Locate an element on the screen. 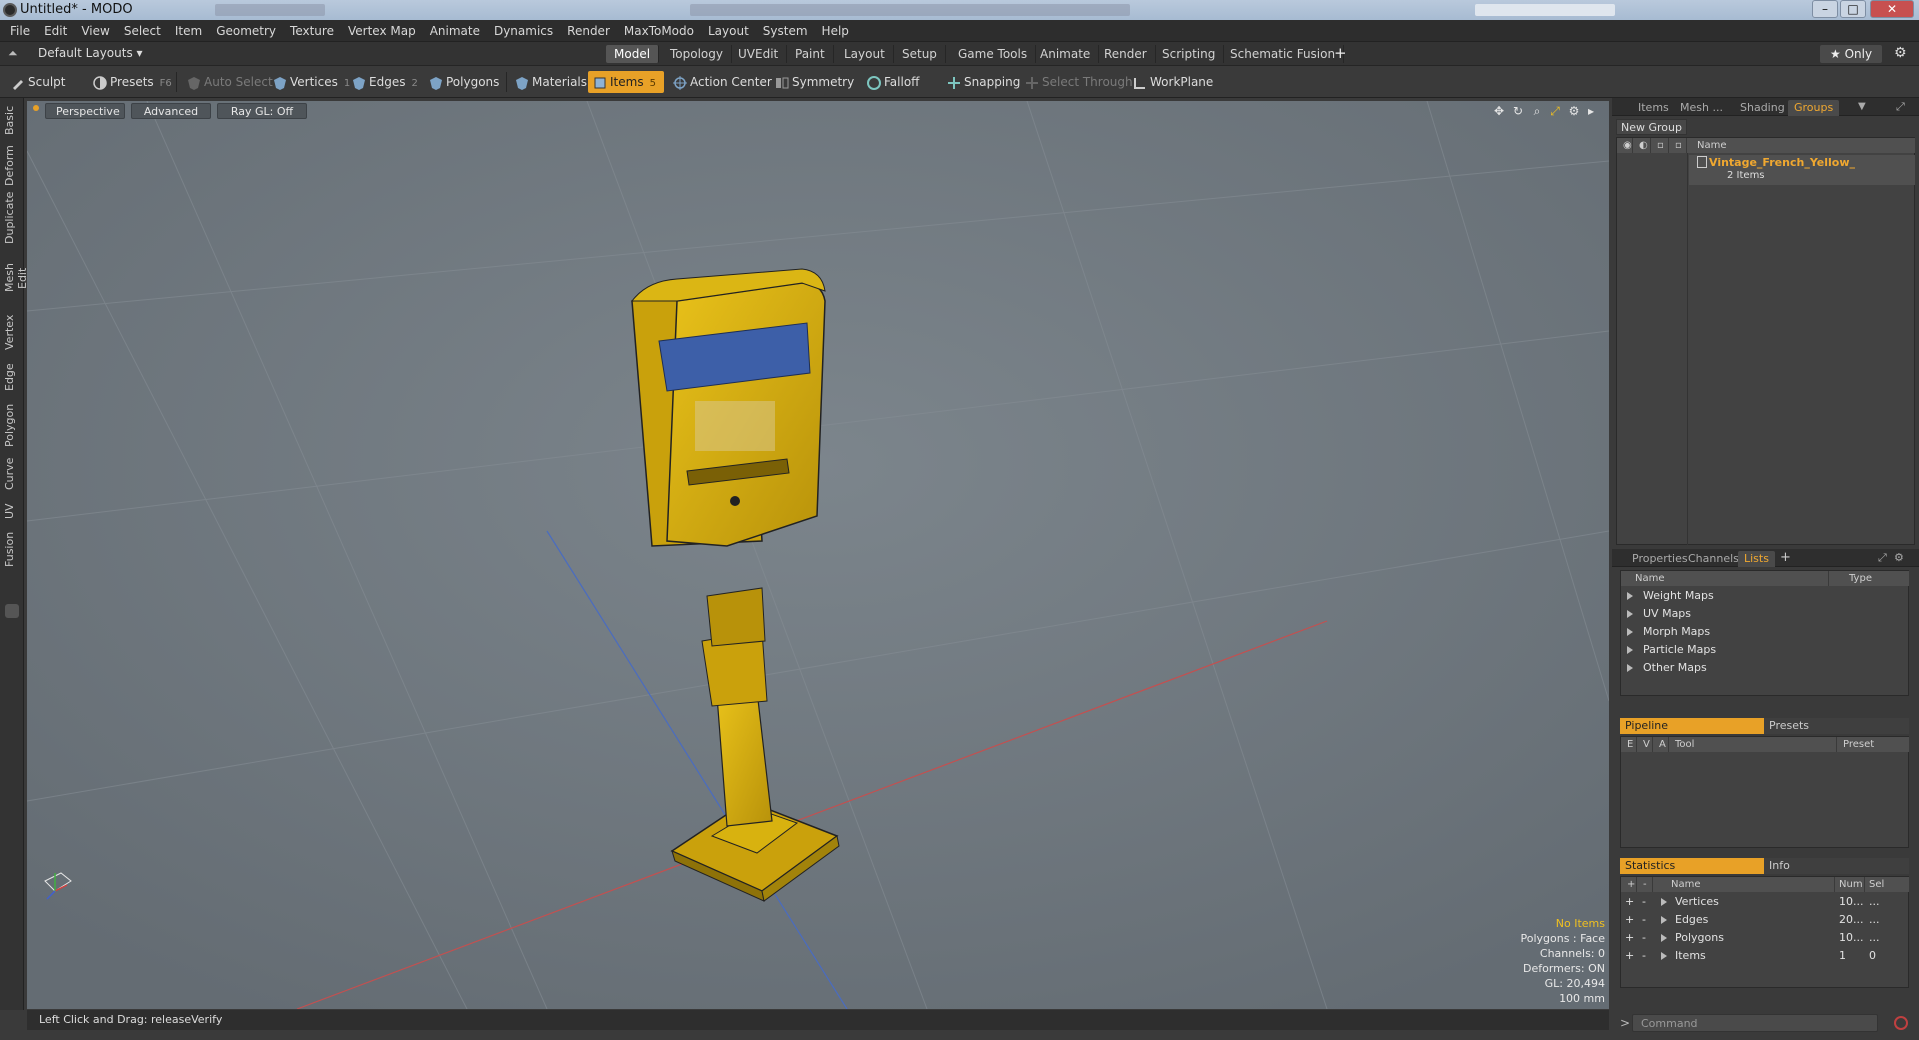 The width and height of the screenshot is (1919, 1040). list-item: Other Maps is located at coordinates (1765, 668).